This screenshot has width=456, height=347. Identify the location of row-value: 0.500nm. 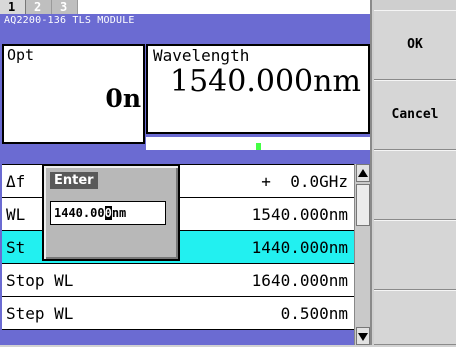
(314, 313).